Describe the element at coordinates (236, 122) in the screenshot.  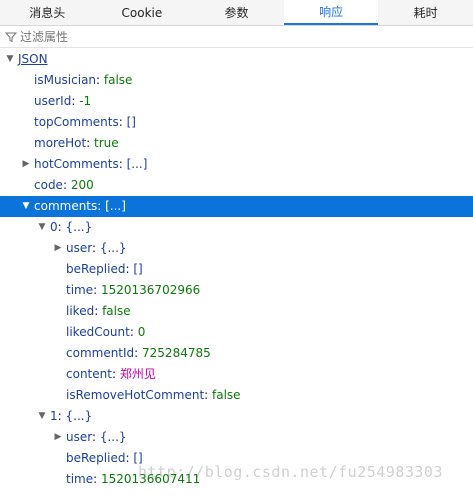
I see `tree-row: topComments: []` at that location.